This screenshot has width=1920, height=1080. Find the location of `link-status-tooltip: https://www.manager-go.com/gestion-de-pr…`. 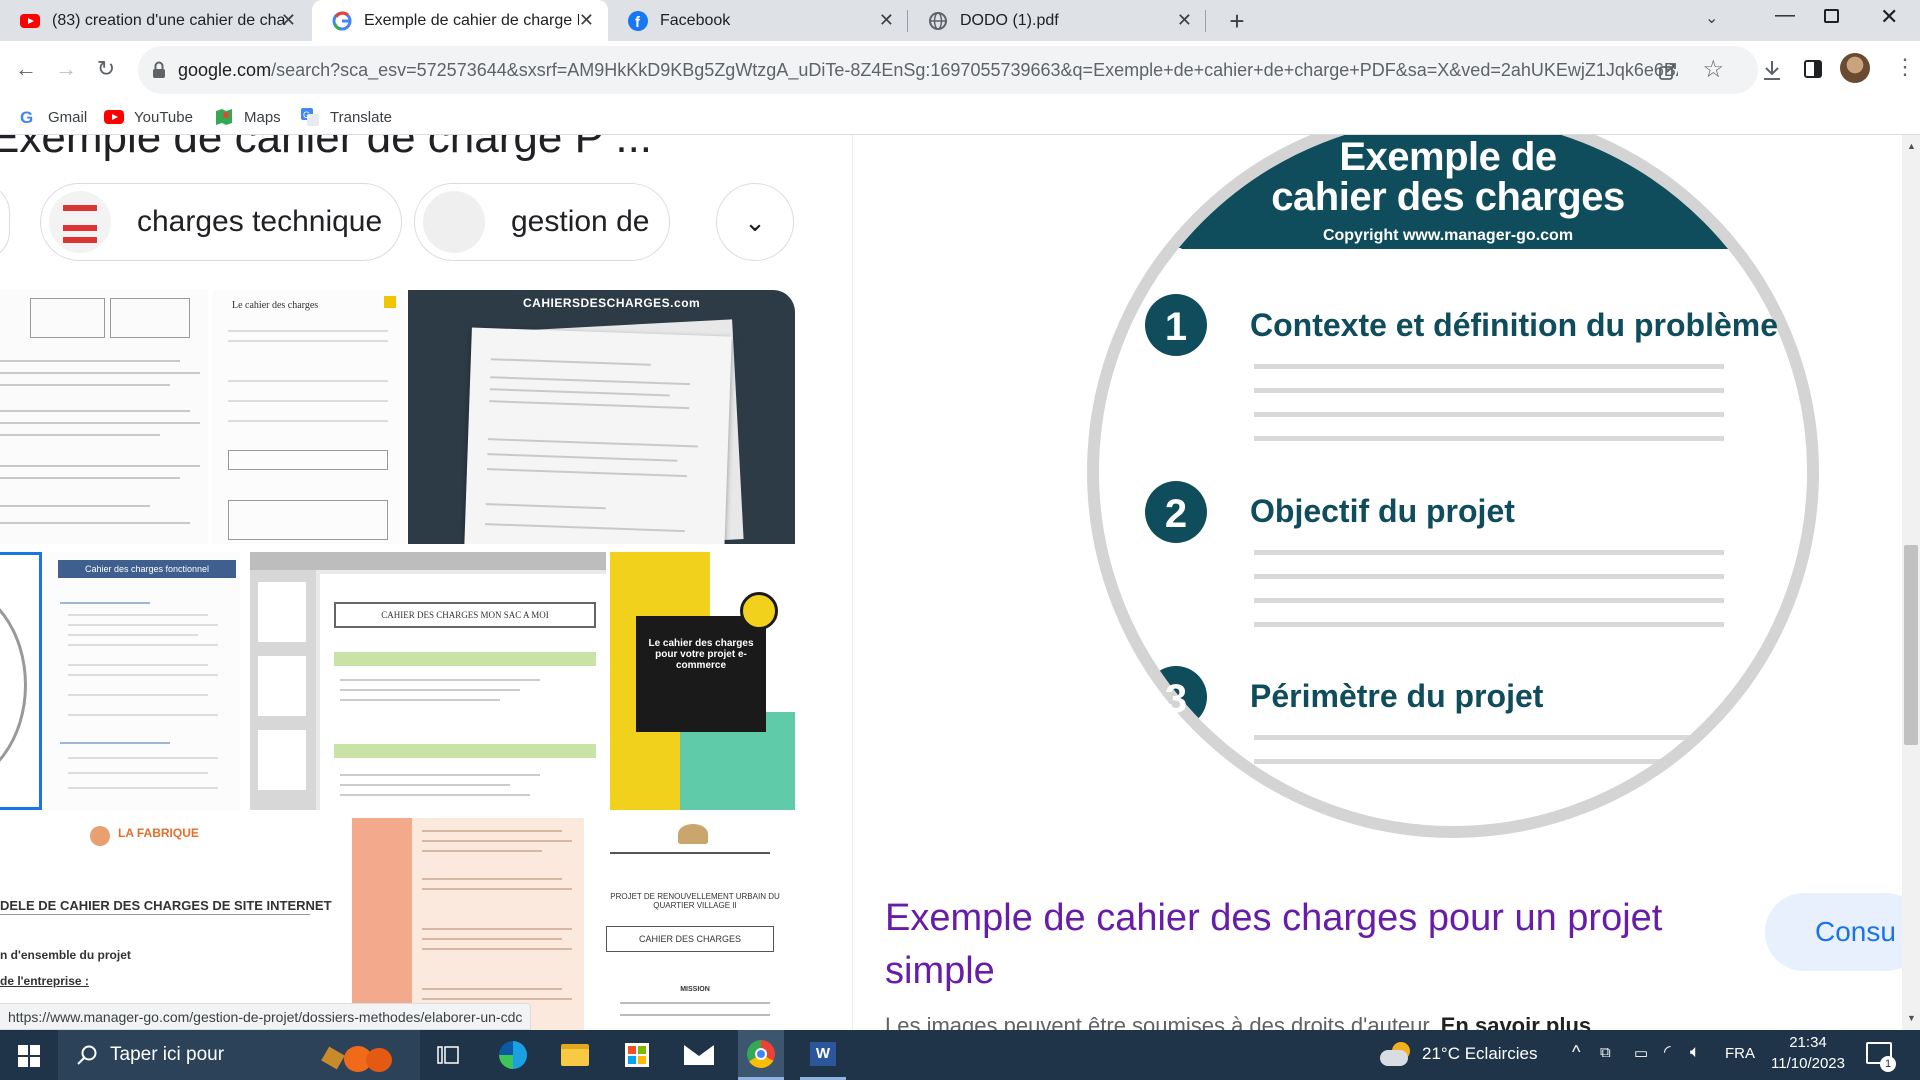

link-status-tooltip: https://www.manager-go.com/gestion-de-pr… is located at coordinates (266, 1016).